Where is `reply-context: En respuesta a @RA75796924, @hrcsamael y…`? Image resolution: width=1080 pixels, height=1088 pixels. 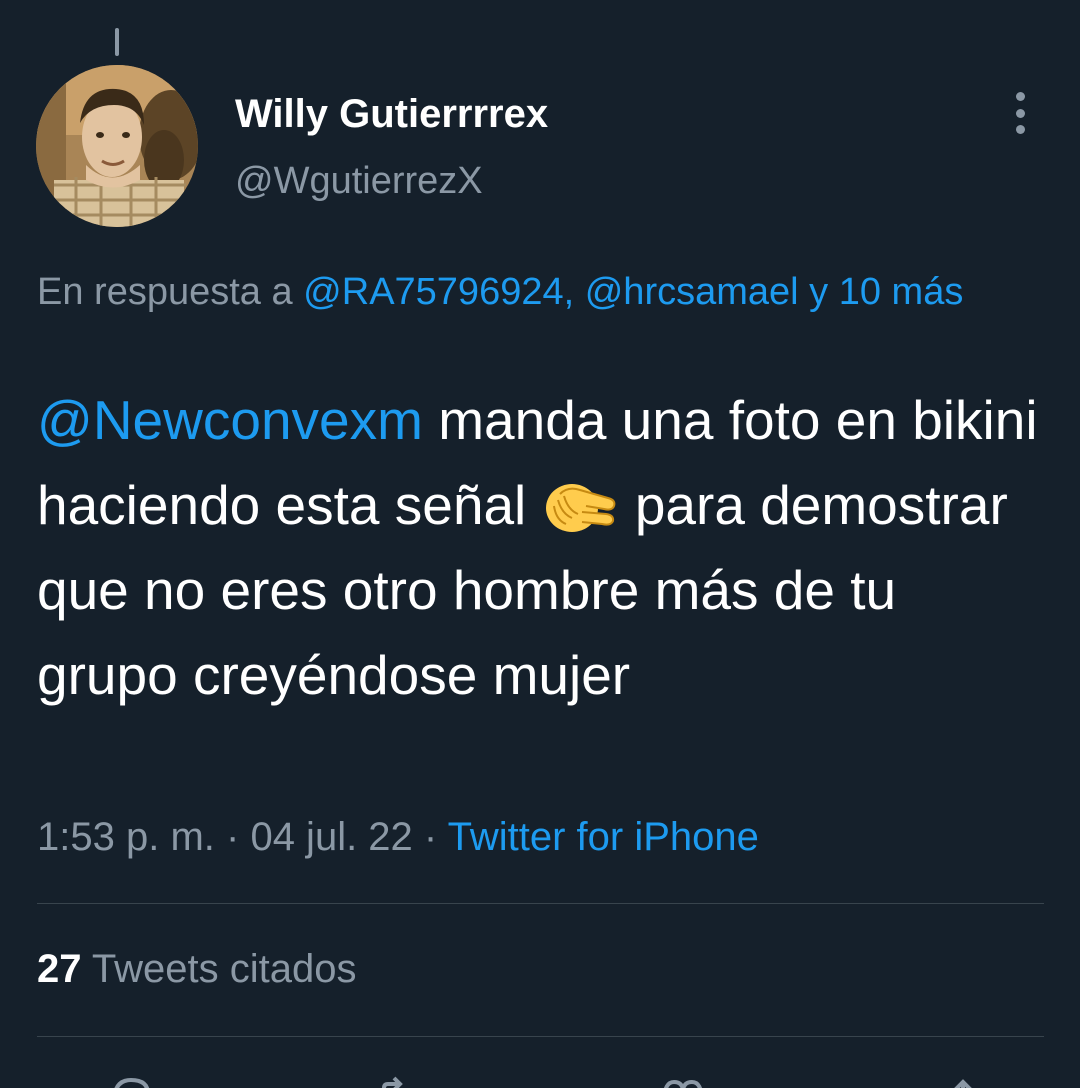
reply-context: En respuesta a @RA75796924, @hrcsamael y… is located at coordinates (537, 292).